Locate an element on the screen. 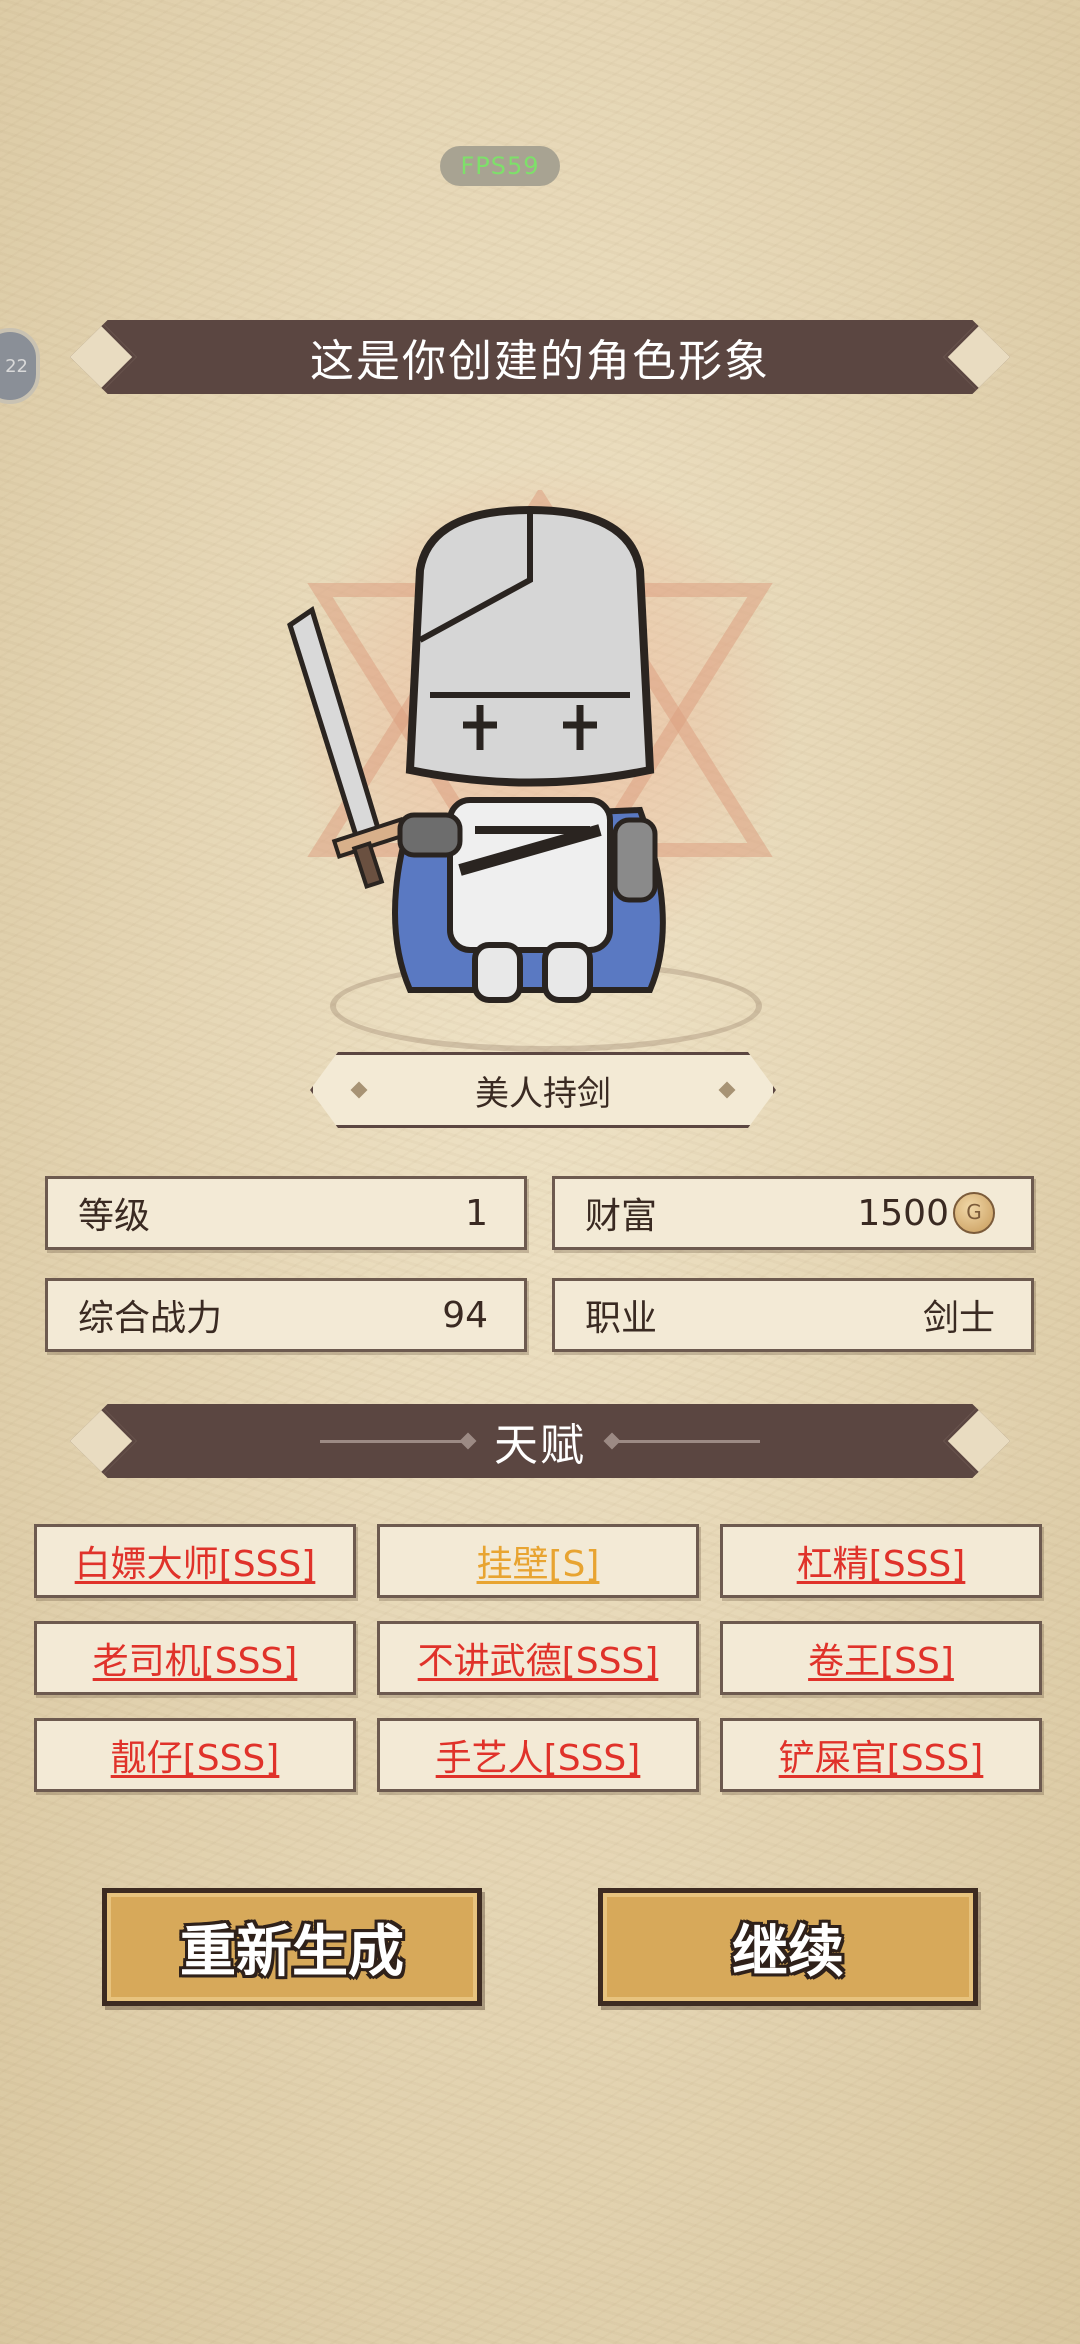 Image resolution: width=1080 pixels, height=2344 pixels. talent-item: 不讲武德[SSS] is located at coordinates (538, 1658).